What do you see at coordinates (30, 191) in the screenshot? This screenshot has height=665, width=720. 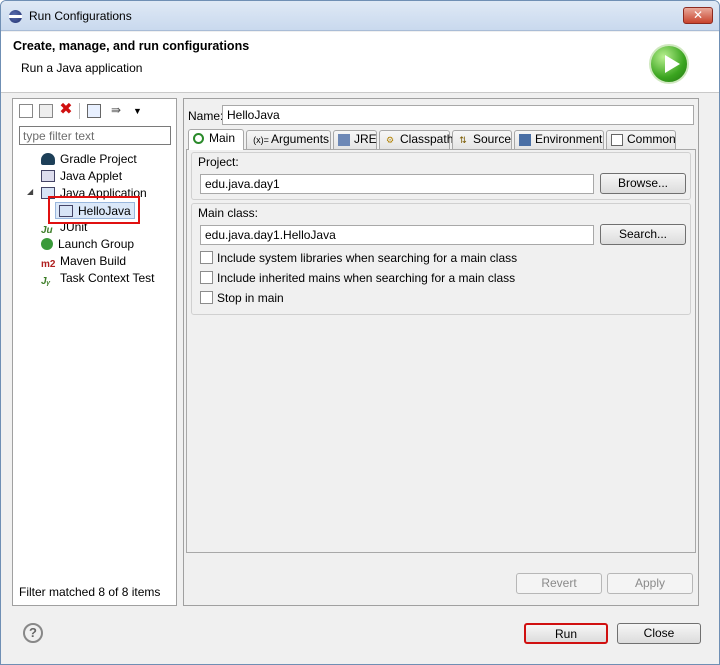 I see `tree-expander-icon: ◢` at bounding box center [30, 191].